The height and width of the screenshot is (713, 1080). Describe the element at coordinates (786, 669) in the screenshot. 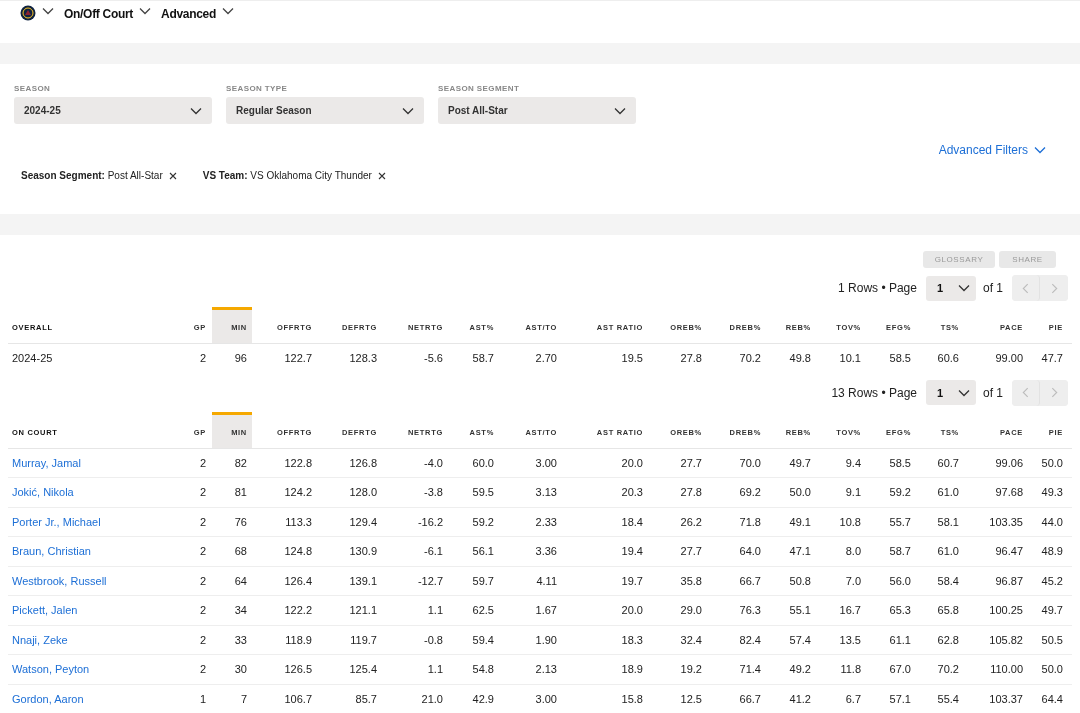

I see `table-cell: 49.2` at that location.